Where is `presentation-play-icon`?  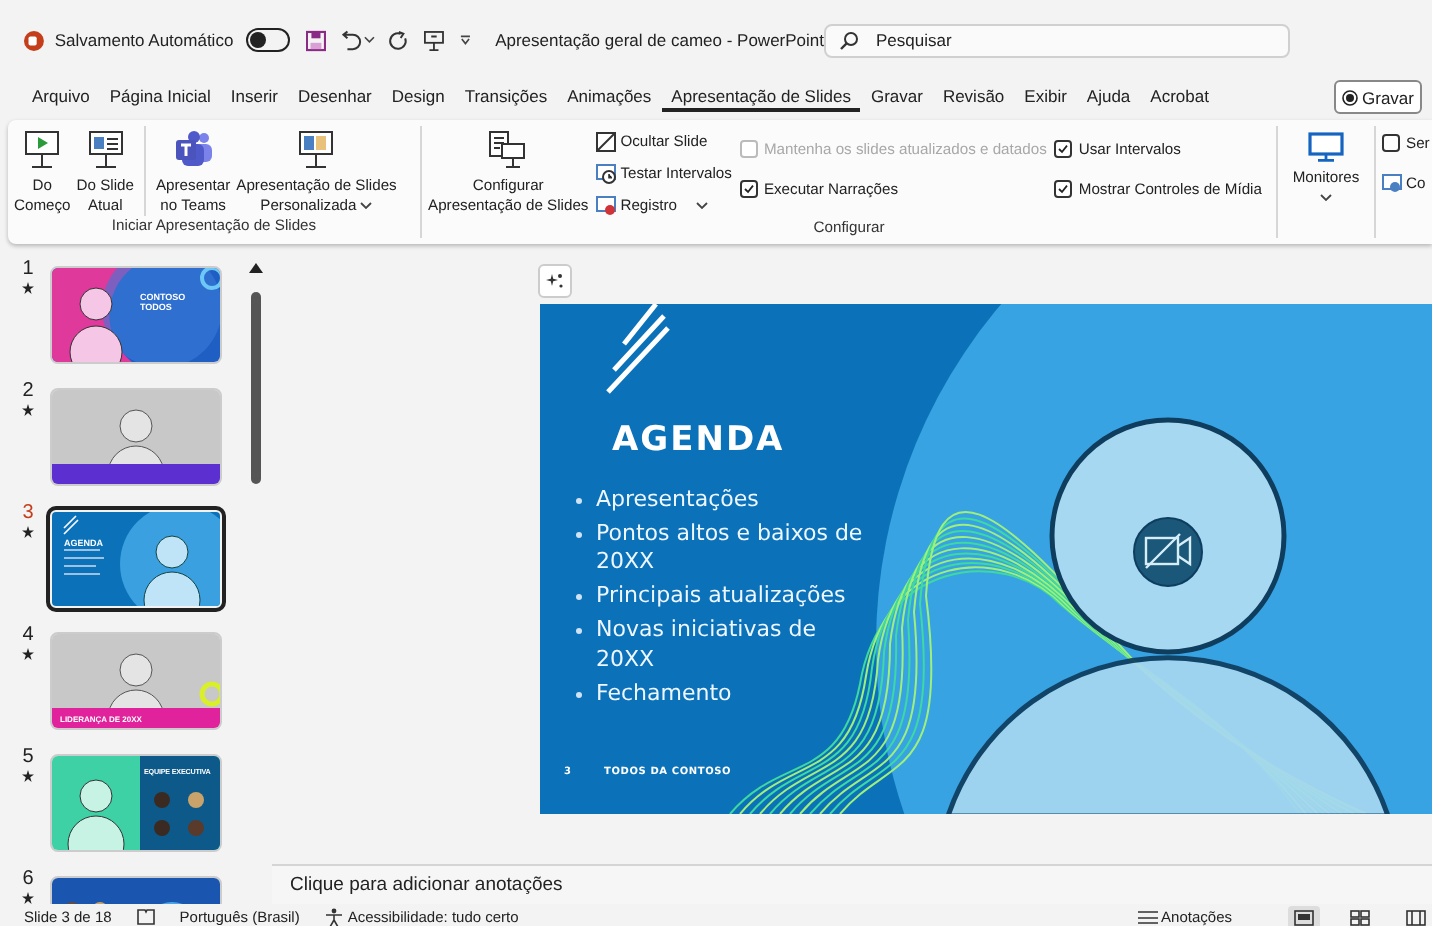
presentation-play-icon is located at coordinates (42, 150).